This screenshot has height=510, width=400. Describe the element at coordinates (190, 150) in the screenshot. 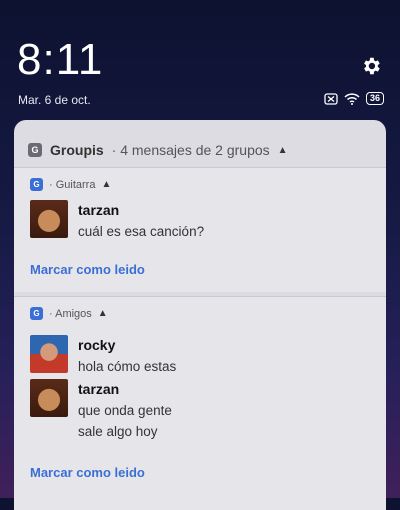

I see `notification-summary: · 4 mensajes de 2 grupos` at that location.